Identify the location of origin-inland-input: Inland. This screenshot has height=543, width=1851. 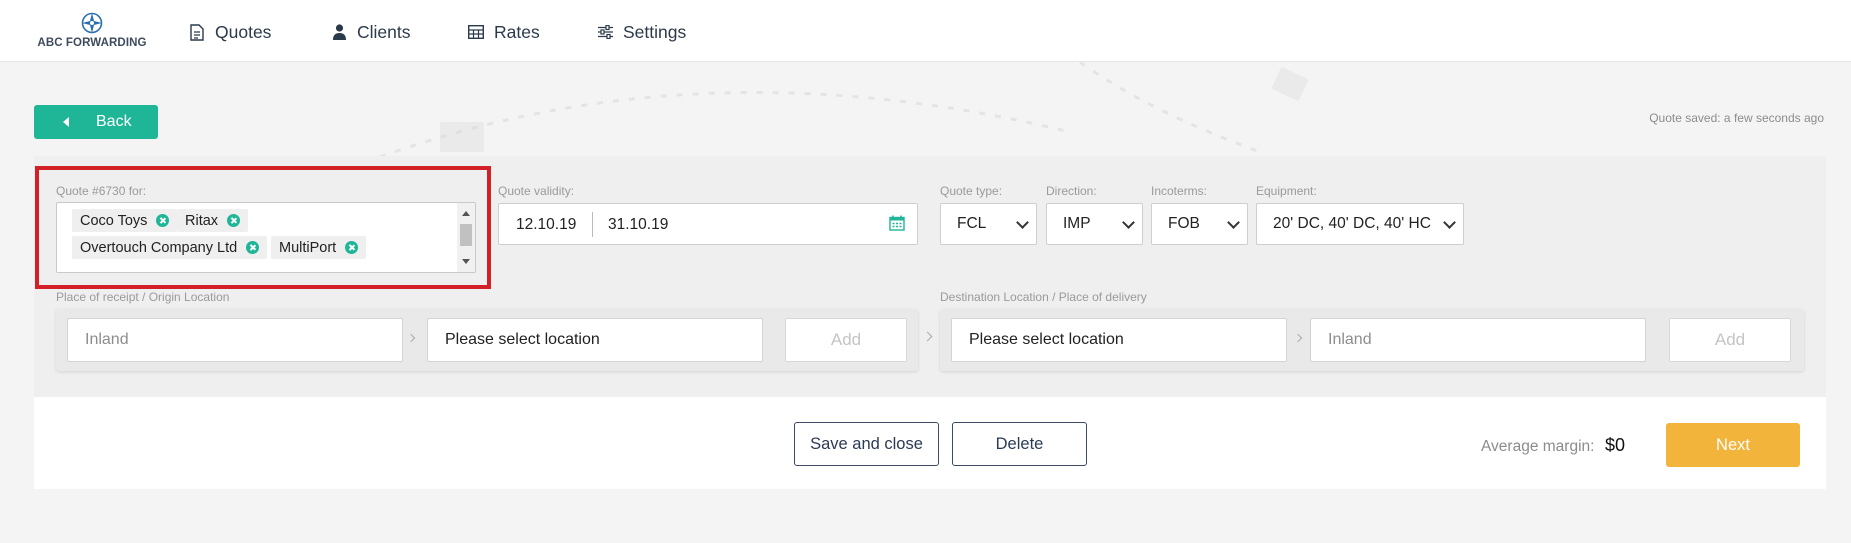
(235, 340).